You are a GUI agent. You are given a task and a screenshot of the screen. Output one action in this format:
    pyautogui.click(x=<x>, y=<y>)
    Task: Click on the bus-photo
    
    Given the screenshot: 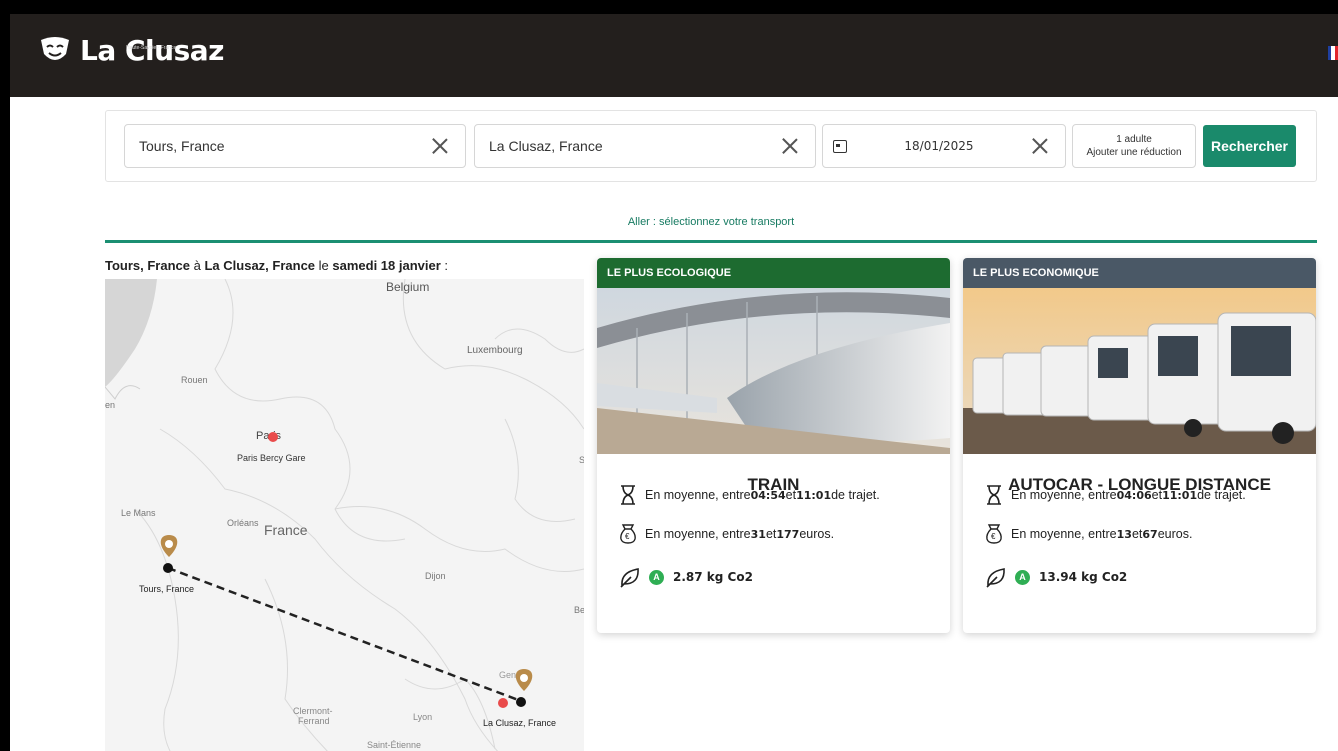 What is the action you would take?
    pyautogui.click(x=1139, y=371)
    